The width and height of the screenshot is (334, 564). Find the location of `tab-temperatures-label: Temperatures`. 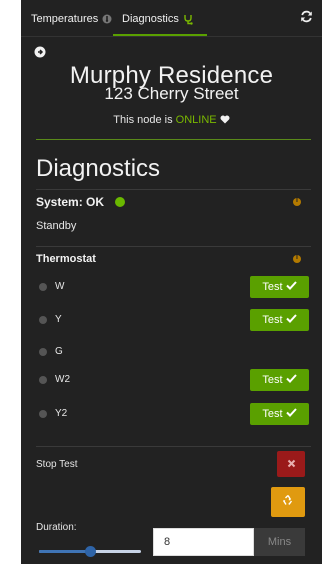

tab-temperatures-label: Temperatures is located at coordinates (65, 19).